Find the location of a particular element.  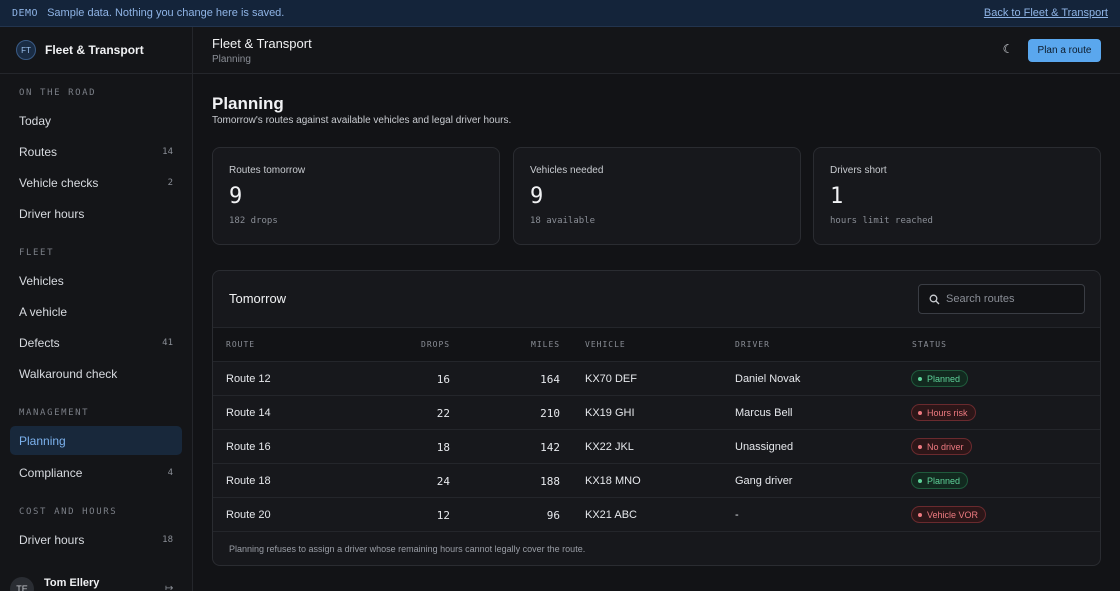

col-status: STATUS is located at coordinates (929, 344).